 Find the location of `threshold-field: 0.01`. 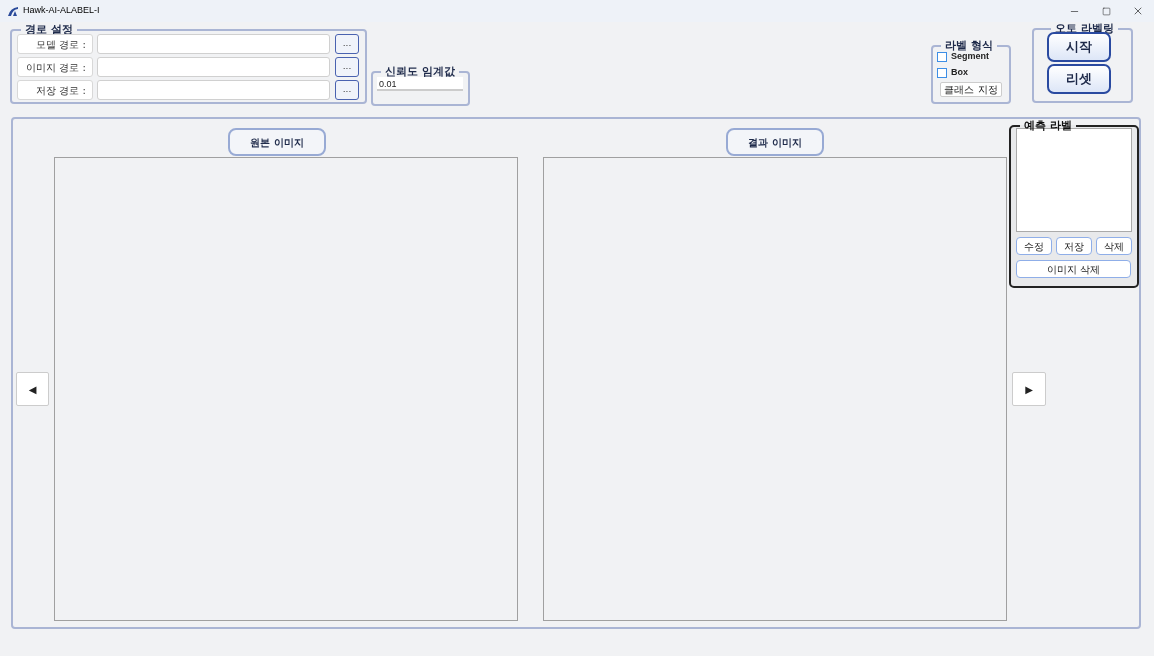

threshold-field: 0.01 is located at coordinates (420, 84).